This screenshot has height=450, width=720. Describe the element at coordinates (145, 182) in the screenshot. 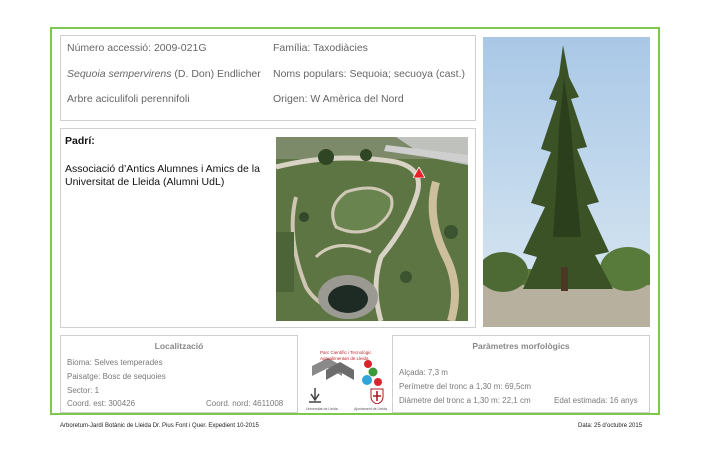

I see `sponsor-line-2: Universitat de Lleida (Alumni UdL)` at that location.